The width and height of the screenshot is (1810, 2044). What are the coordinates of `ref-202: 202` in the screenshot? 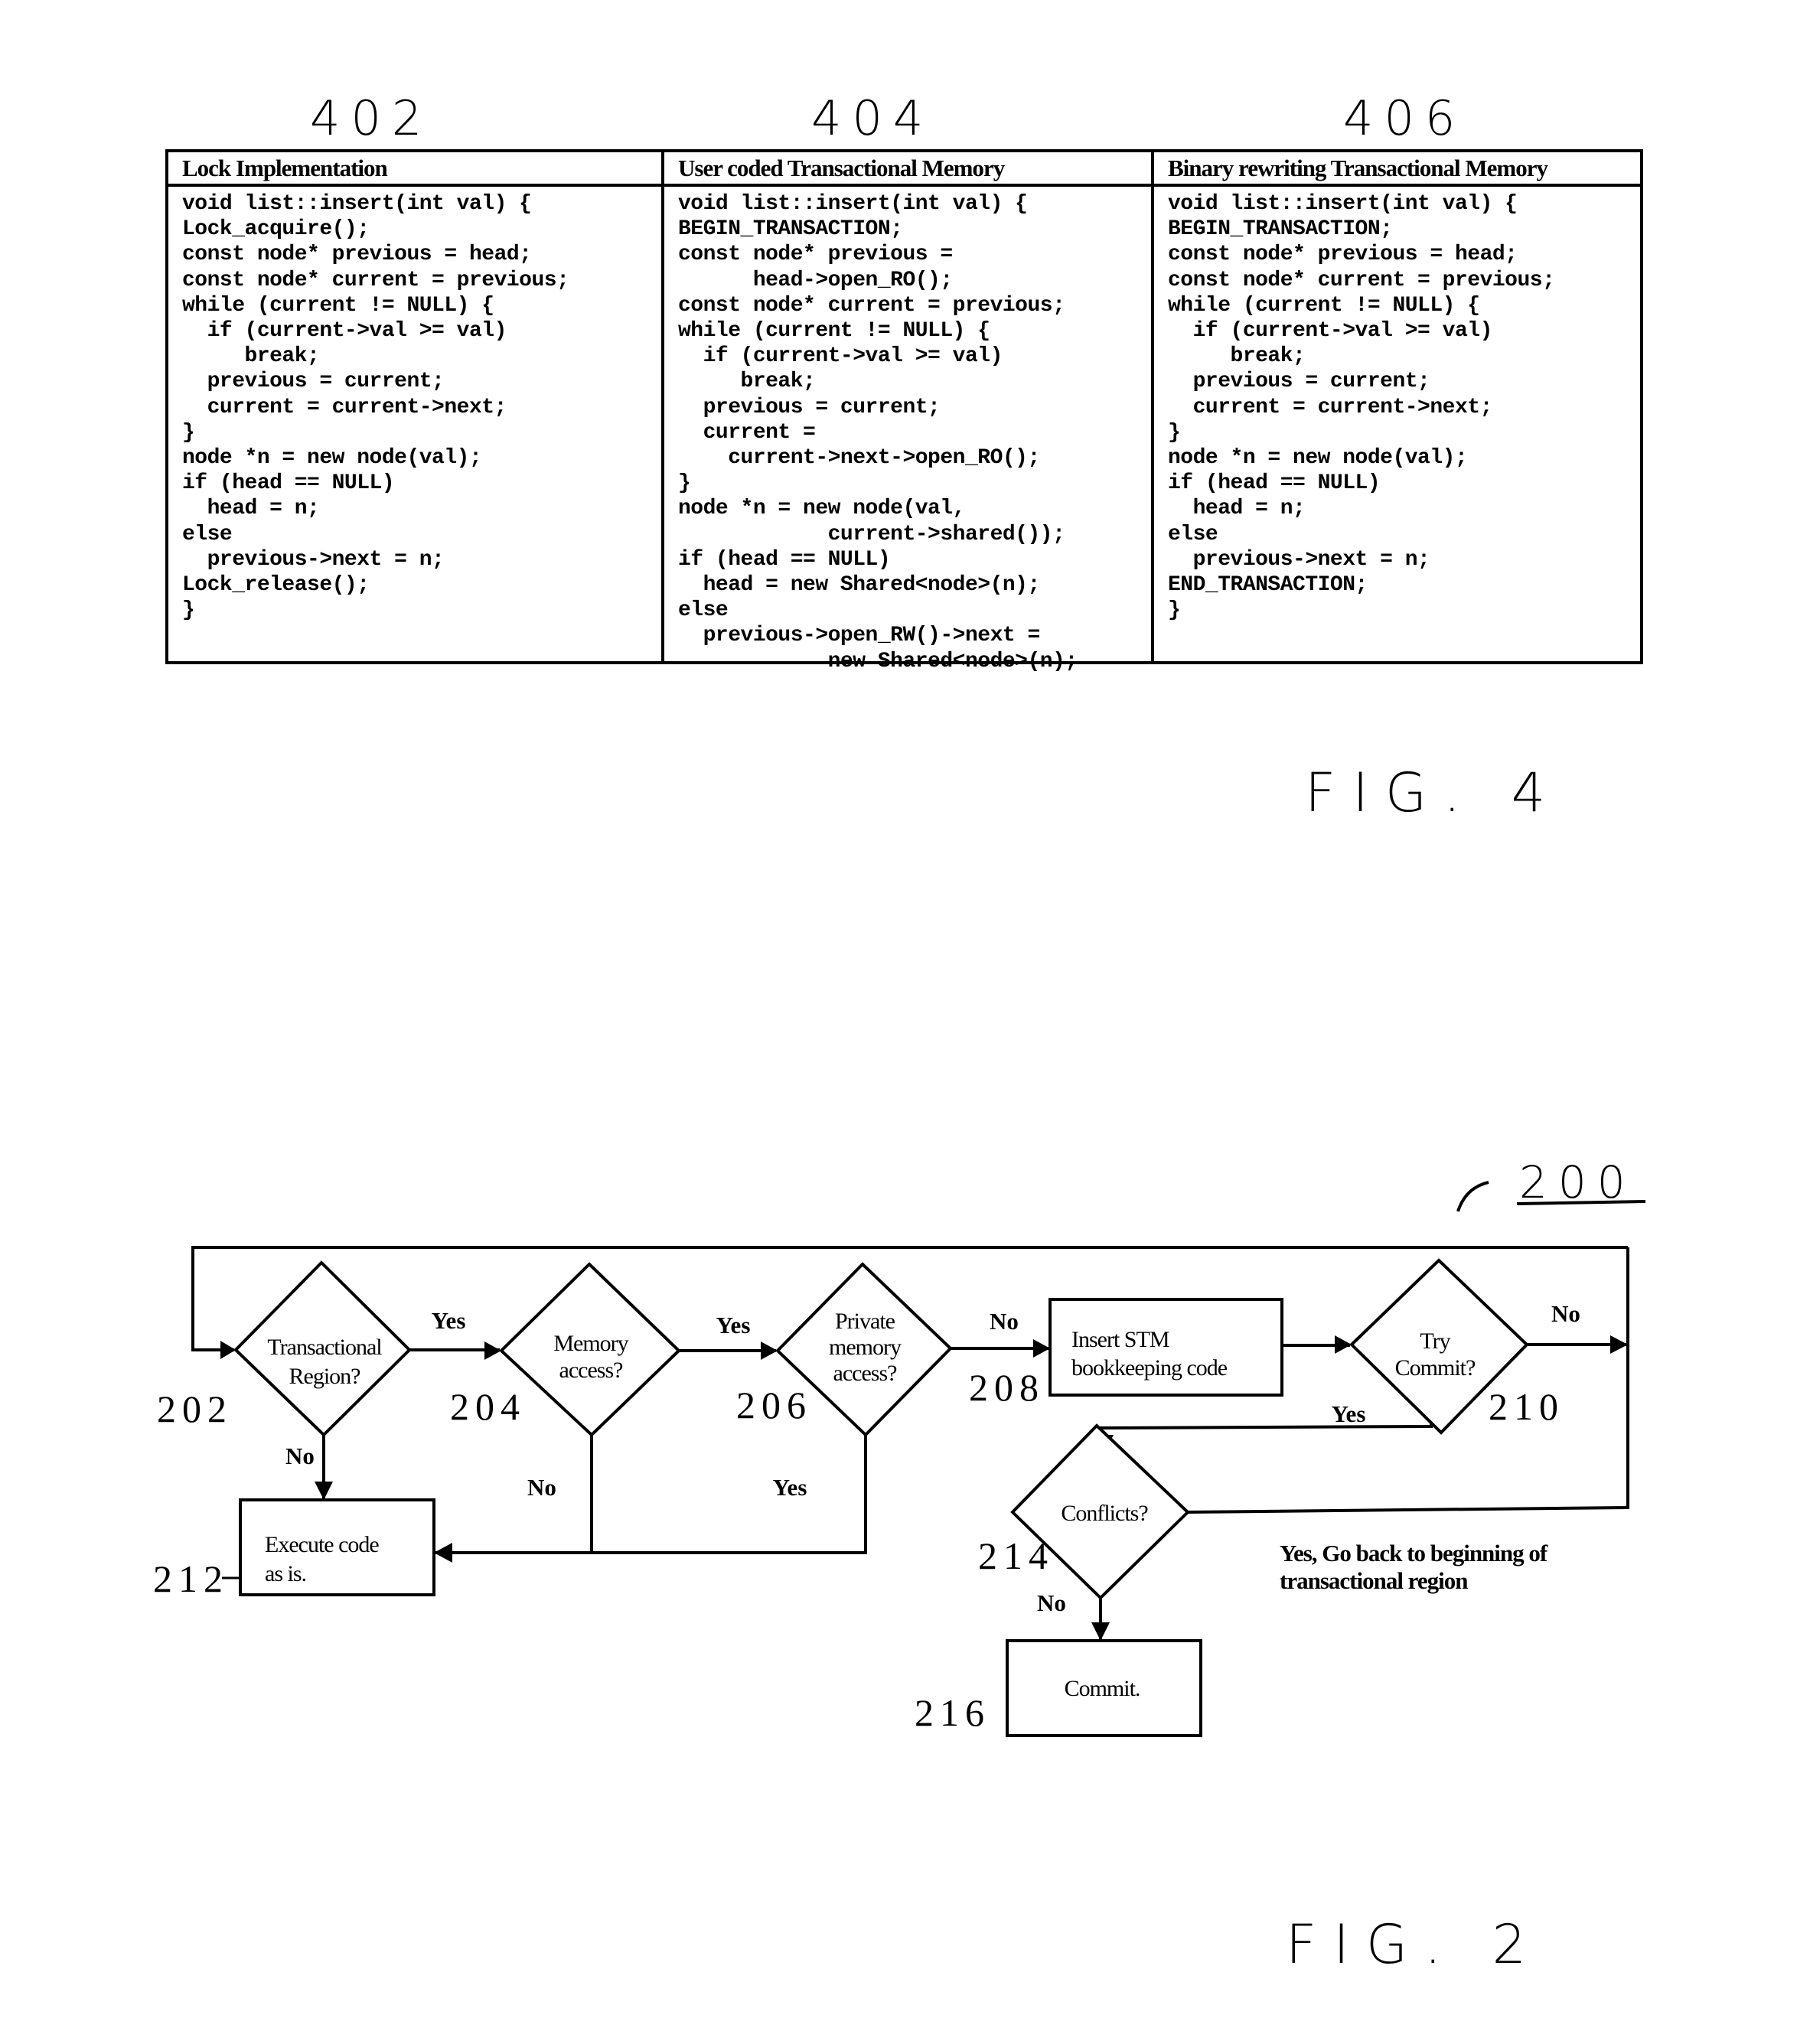 It's located at (195, 1408).